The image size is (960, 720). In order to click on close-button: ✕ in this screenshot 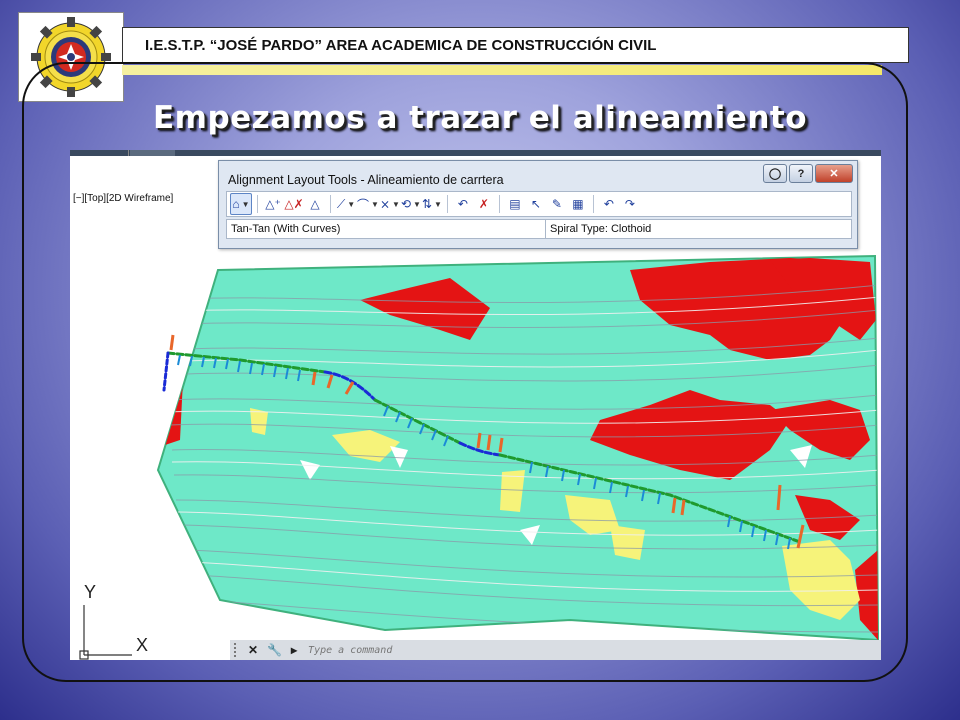, I will do `click(834, 173)`.